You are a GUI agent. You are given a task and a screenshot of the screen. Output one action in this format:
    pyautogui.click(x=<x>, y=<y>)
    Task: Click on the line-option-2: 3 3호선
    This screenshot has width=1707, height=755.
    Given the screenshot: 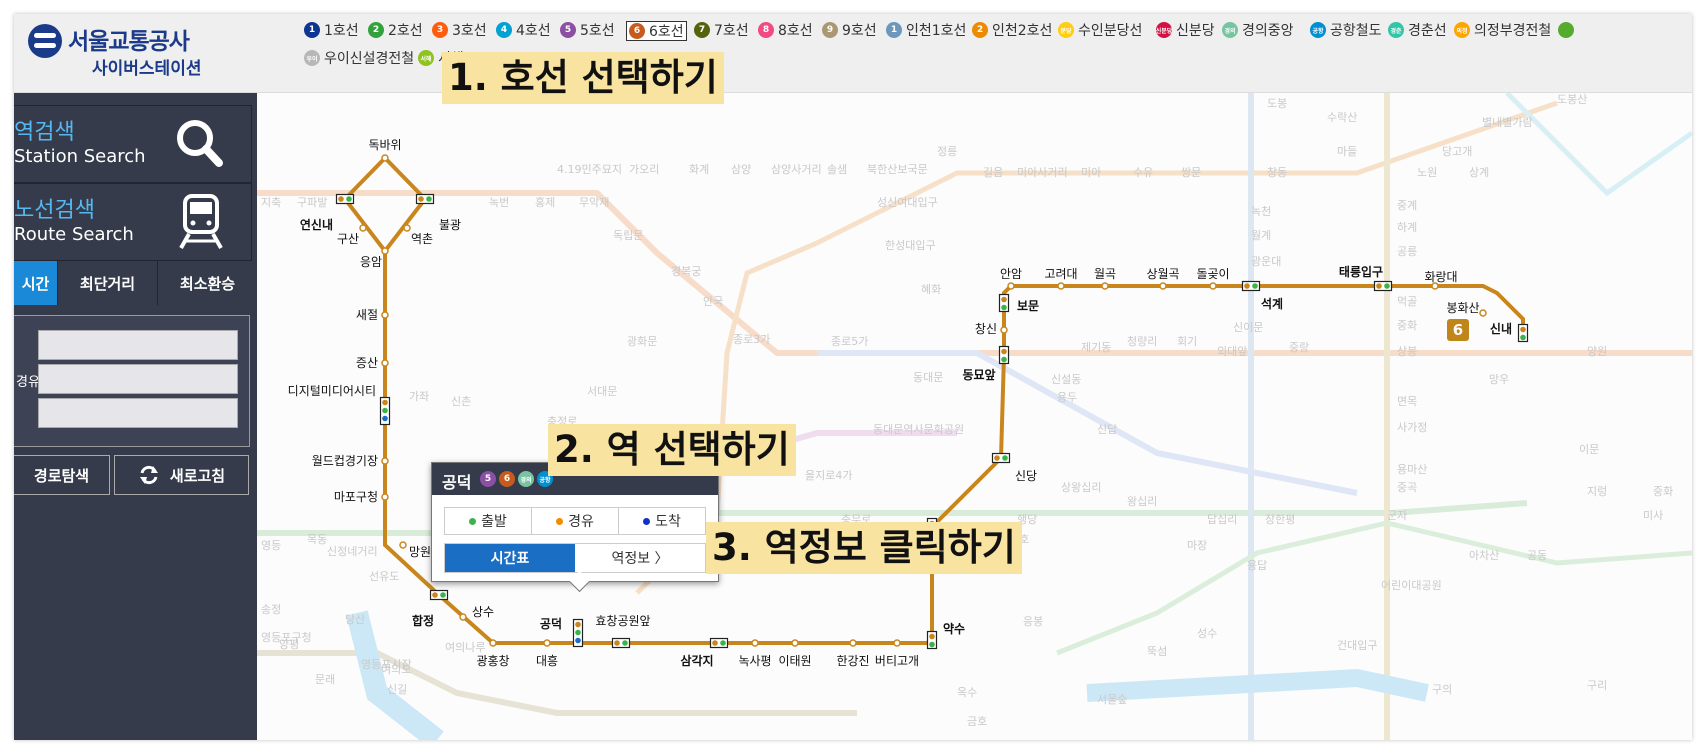 What is the action you would take?
    pyautogui.click(x=459, y=30)
    